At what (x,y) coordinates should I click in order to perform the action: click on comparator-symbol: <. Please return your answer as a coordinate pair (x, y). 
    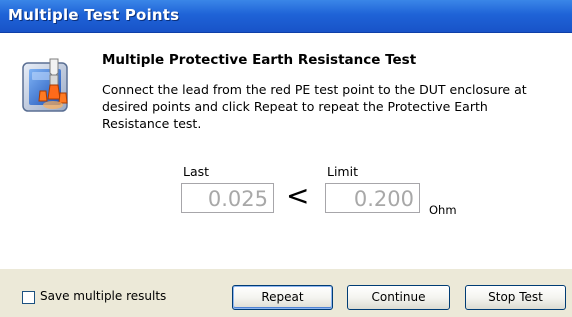
    Looking at the image, I should click on (298, 195).